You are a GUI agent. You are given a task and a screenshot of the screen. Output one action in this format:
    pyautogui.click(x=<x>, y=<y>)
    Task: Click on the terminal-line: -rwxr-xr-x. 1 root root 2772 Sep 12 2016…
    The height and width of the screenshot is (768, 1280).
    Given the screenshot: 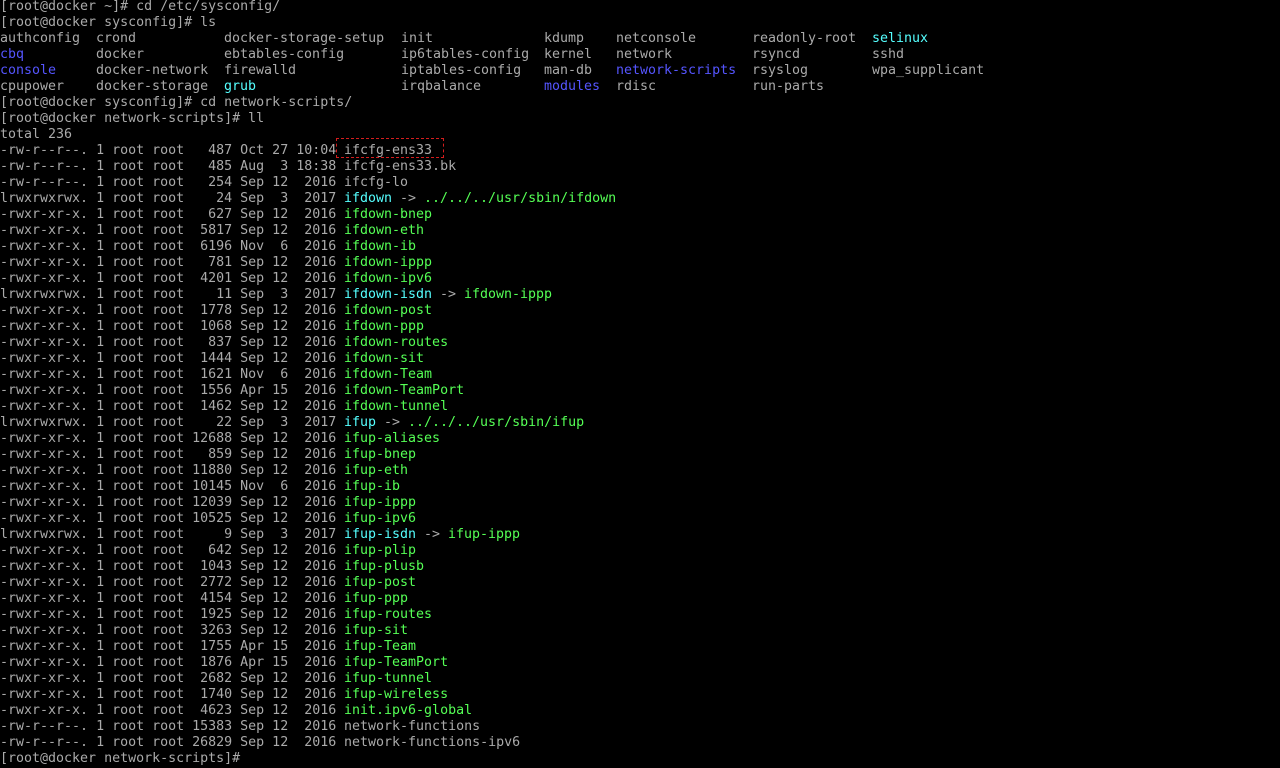 What is the action you would take?
    pyautogui.click(x=640, y=583)
    